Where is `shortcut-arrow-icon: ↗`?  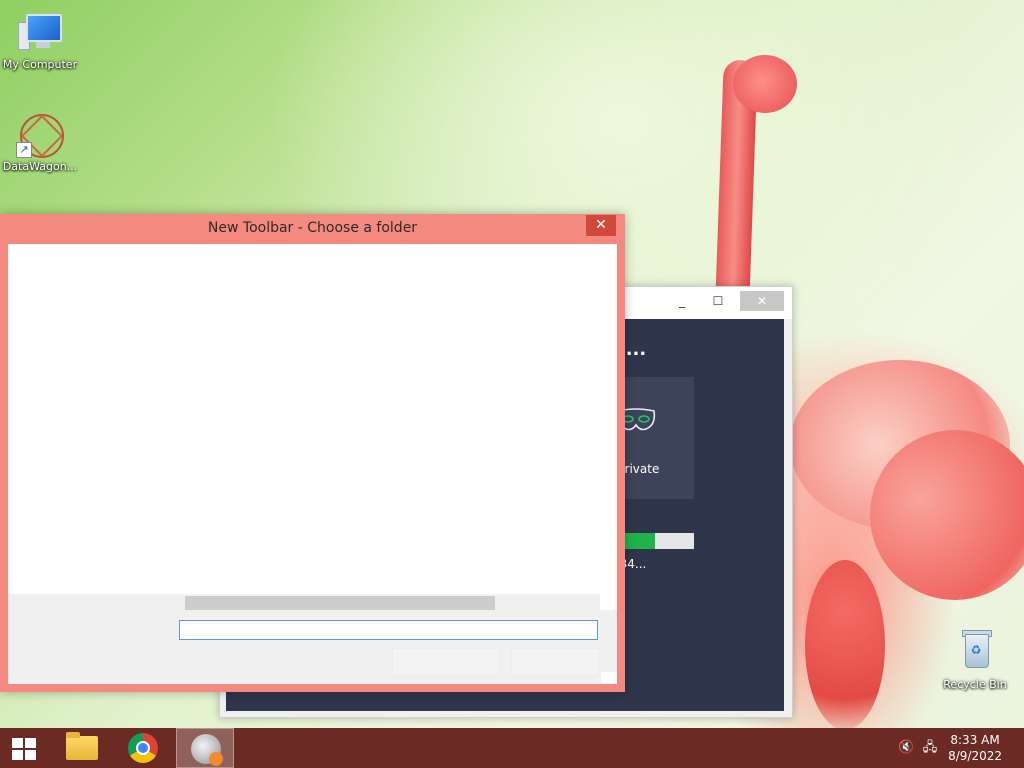
shortcut-arrow-icon: ↗ is located at coordinates (24, 150).